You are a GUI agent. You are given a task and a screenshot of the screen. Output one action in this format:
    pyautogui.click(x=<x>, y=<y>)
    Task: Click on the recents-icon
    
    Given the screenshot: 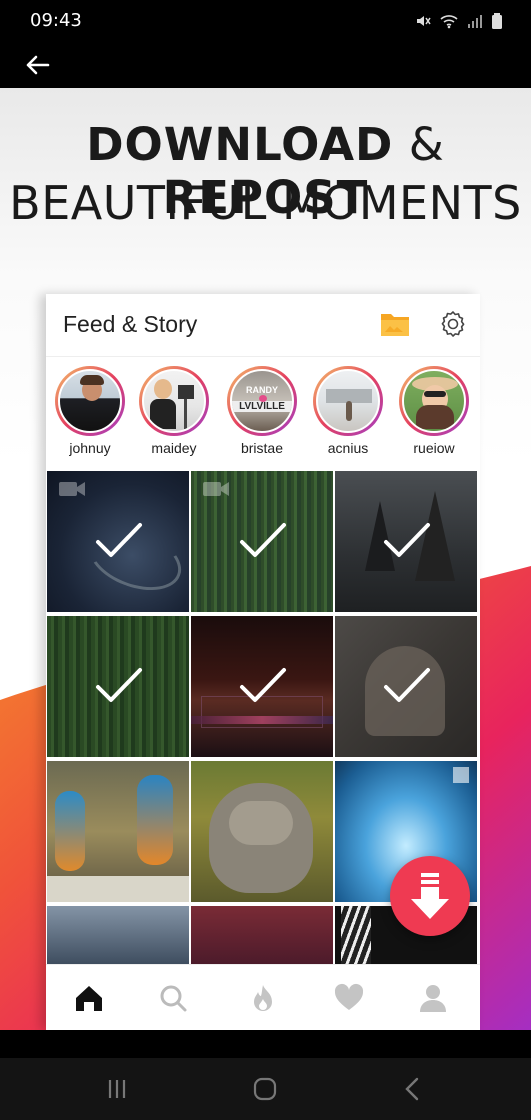 What is the action you would take?
    pyautogui.click(x=117, y=1089)
    